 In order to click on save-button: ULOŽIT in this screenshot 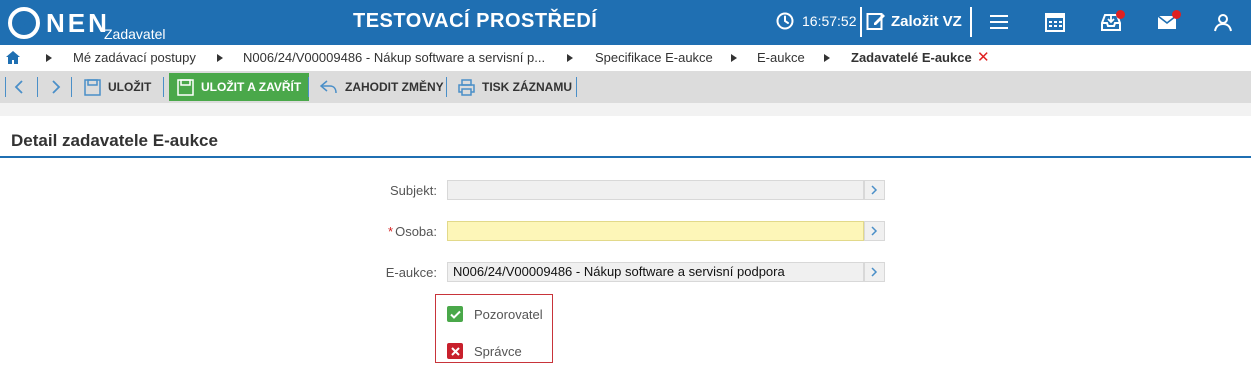, I will do `click(117, 87)`.